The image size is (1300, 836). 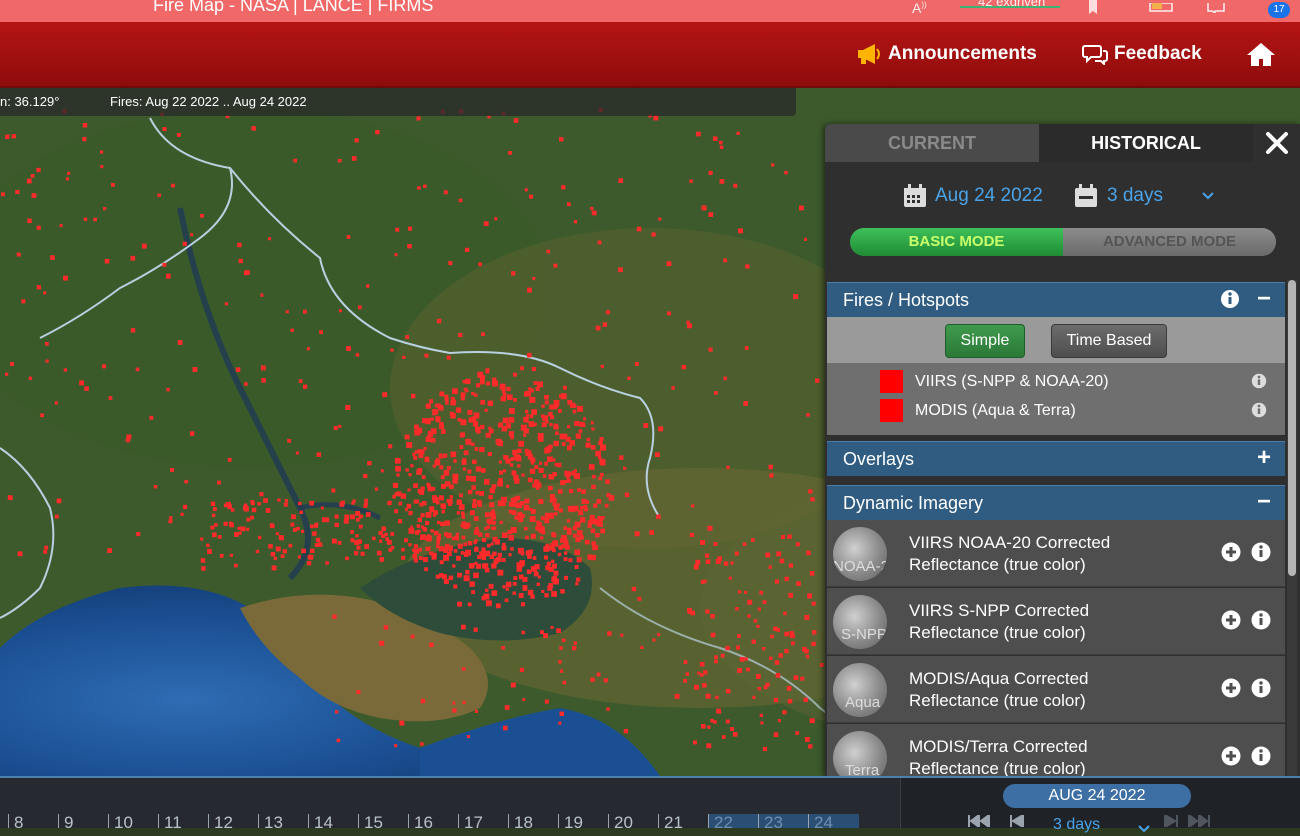 I want to click on feedback-button: Feedback, so click(x=1142, y=54).